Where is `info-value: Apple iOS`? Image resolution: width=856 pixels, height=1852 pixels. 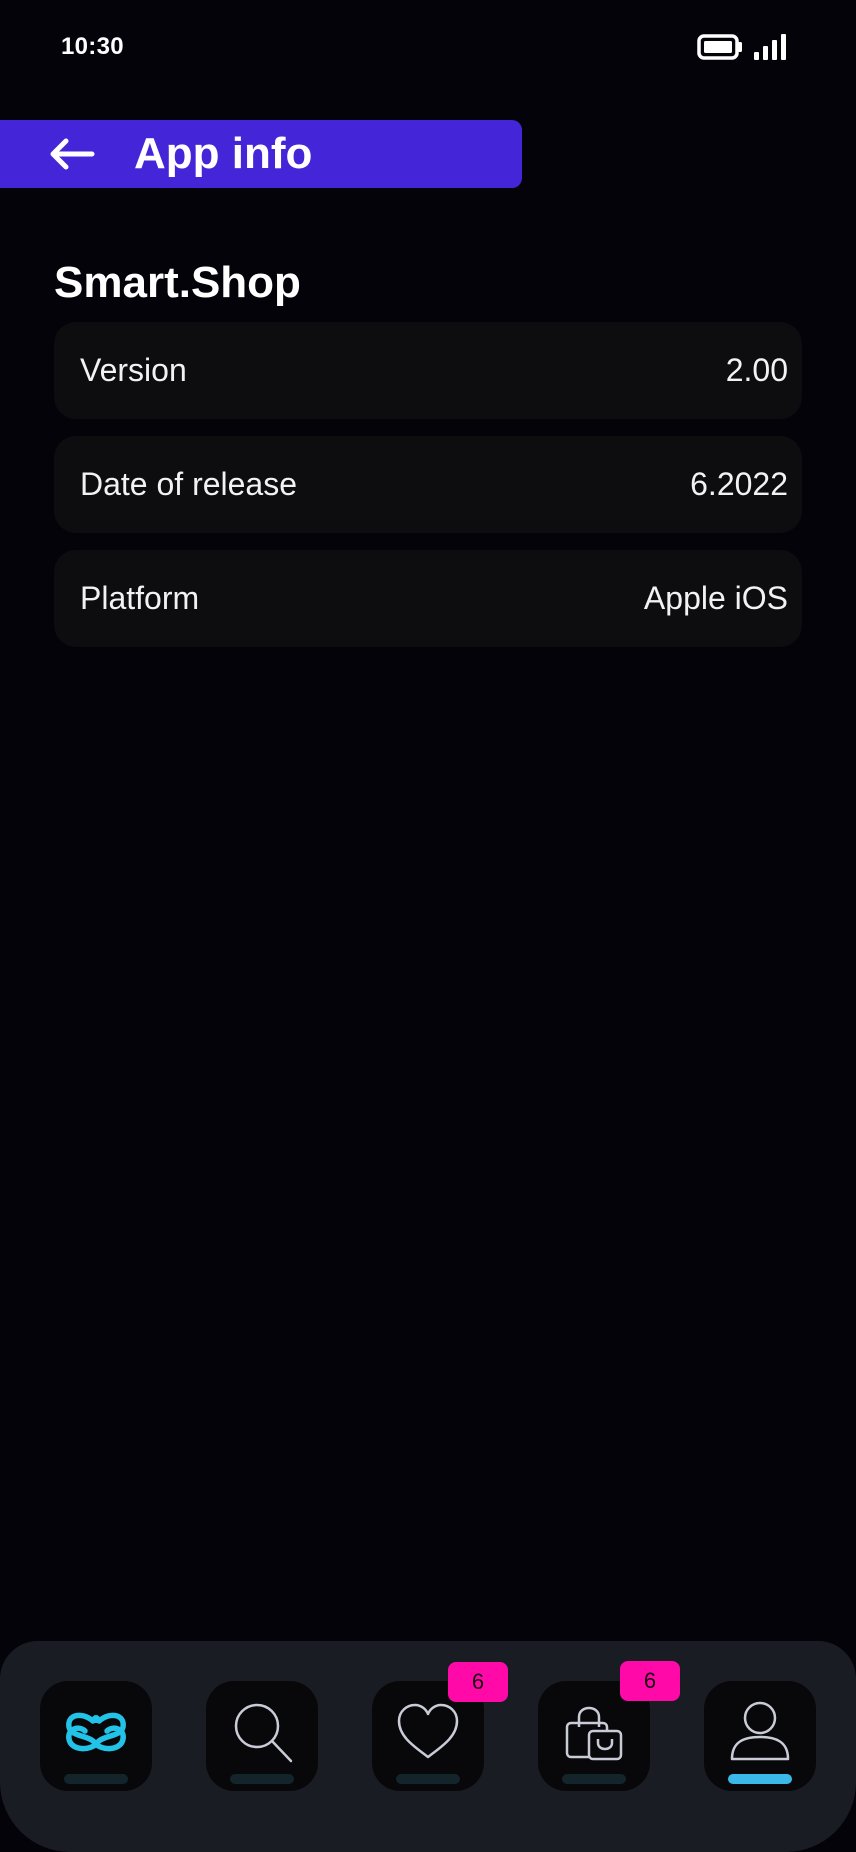
info-value: Apple iOS is located at coordinates (715, 598).